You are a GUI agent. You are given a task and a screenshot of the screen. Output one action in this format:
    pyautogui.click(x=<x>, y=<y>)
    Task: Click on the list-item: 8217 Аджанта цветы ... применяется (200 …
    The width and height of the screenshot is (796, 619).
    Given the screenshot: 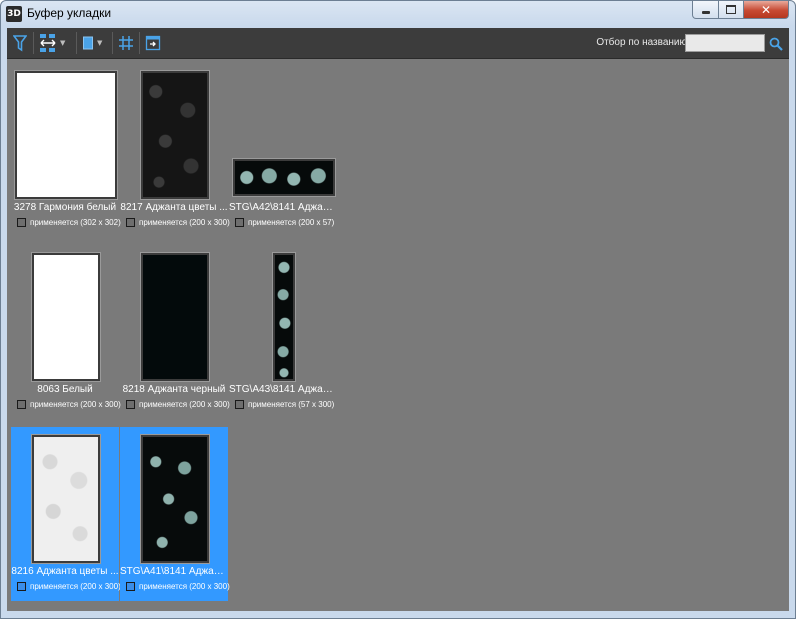 What is the action you would take?
    pyautogui.click(x=175, y=150)
    